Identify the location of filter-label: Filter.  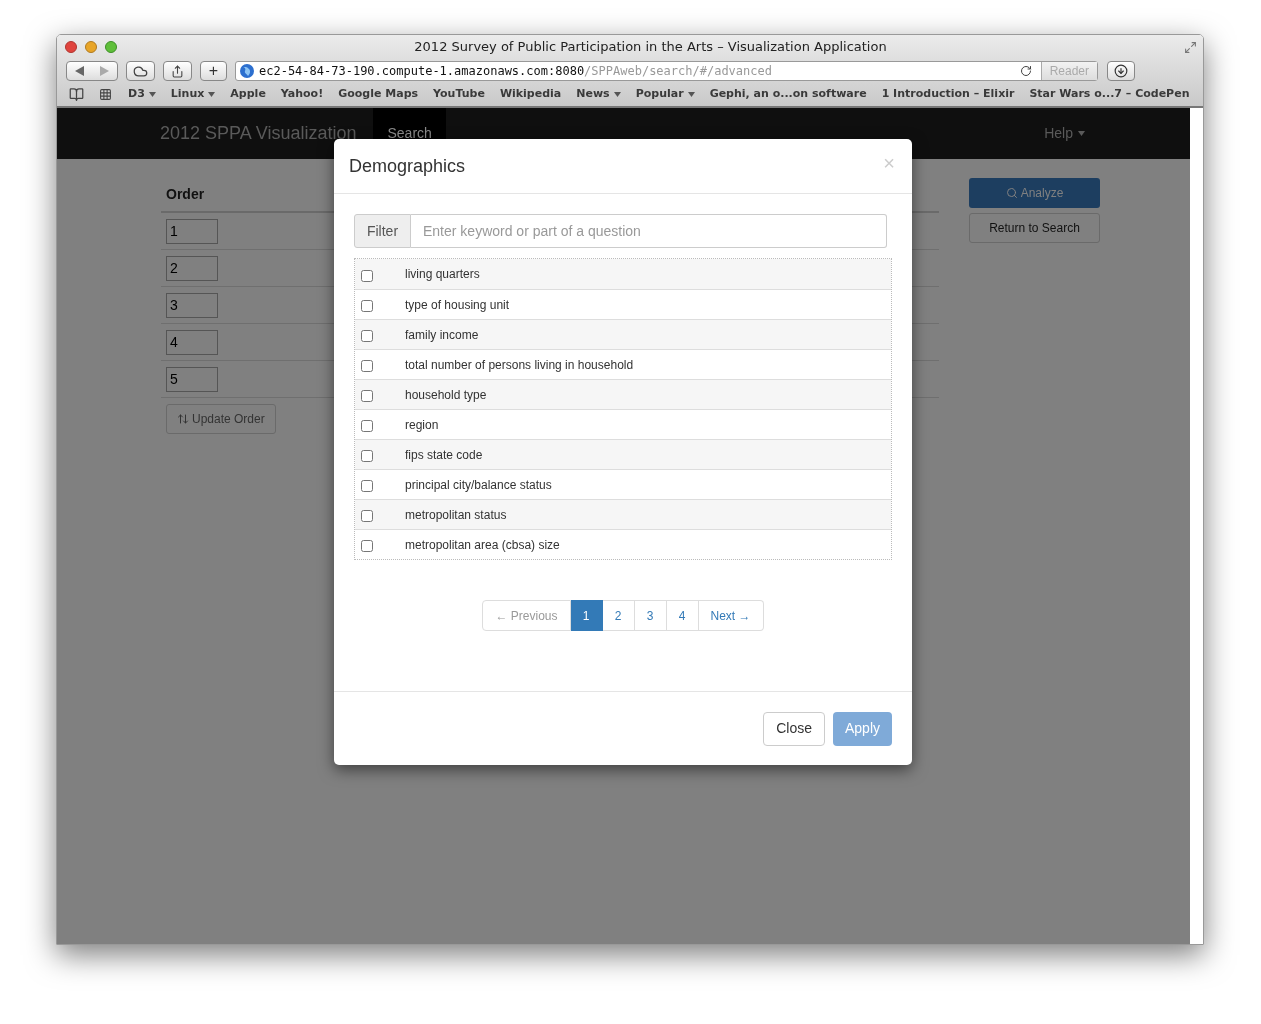
(382, 231).